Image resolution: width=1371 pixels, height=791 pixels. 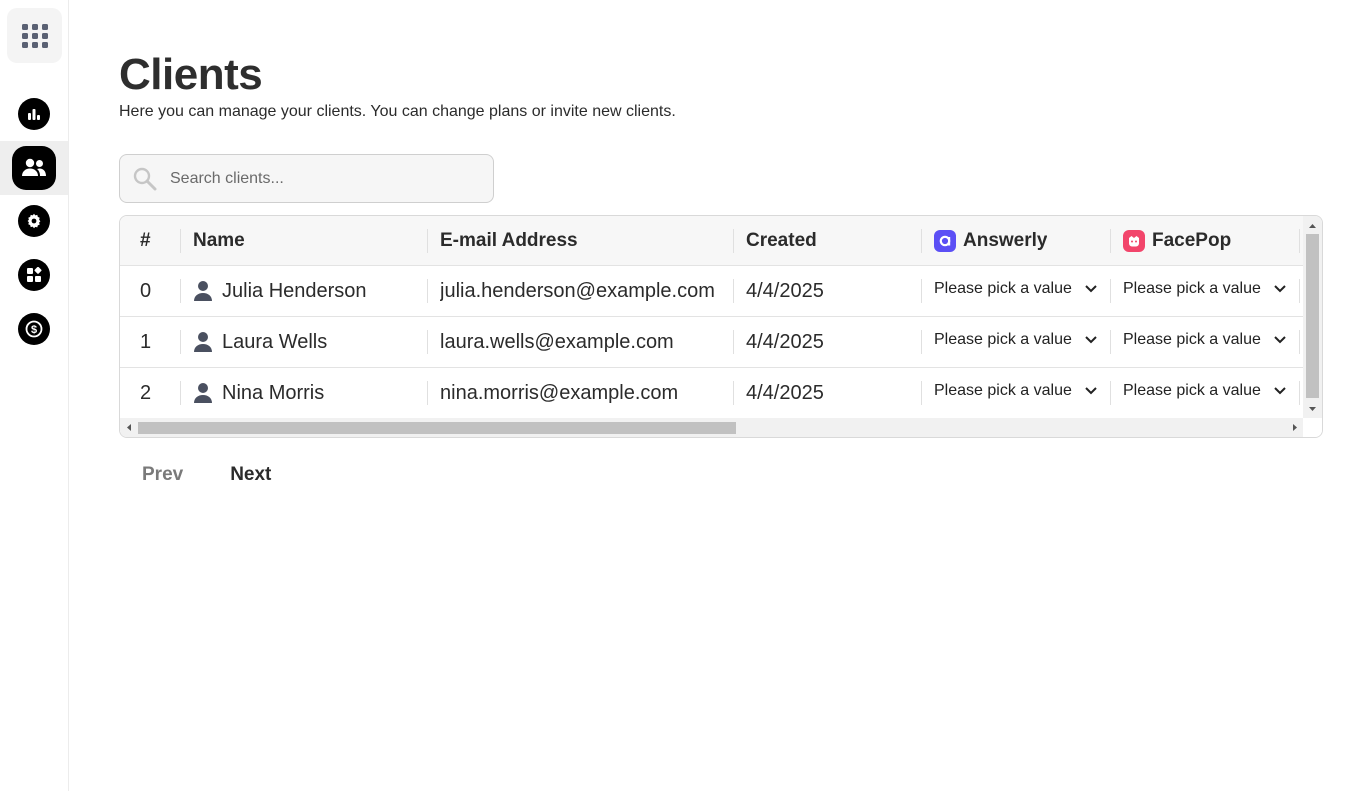 I want to click on users-icon, so click(x=34, y=167).